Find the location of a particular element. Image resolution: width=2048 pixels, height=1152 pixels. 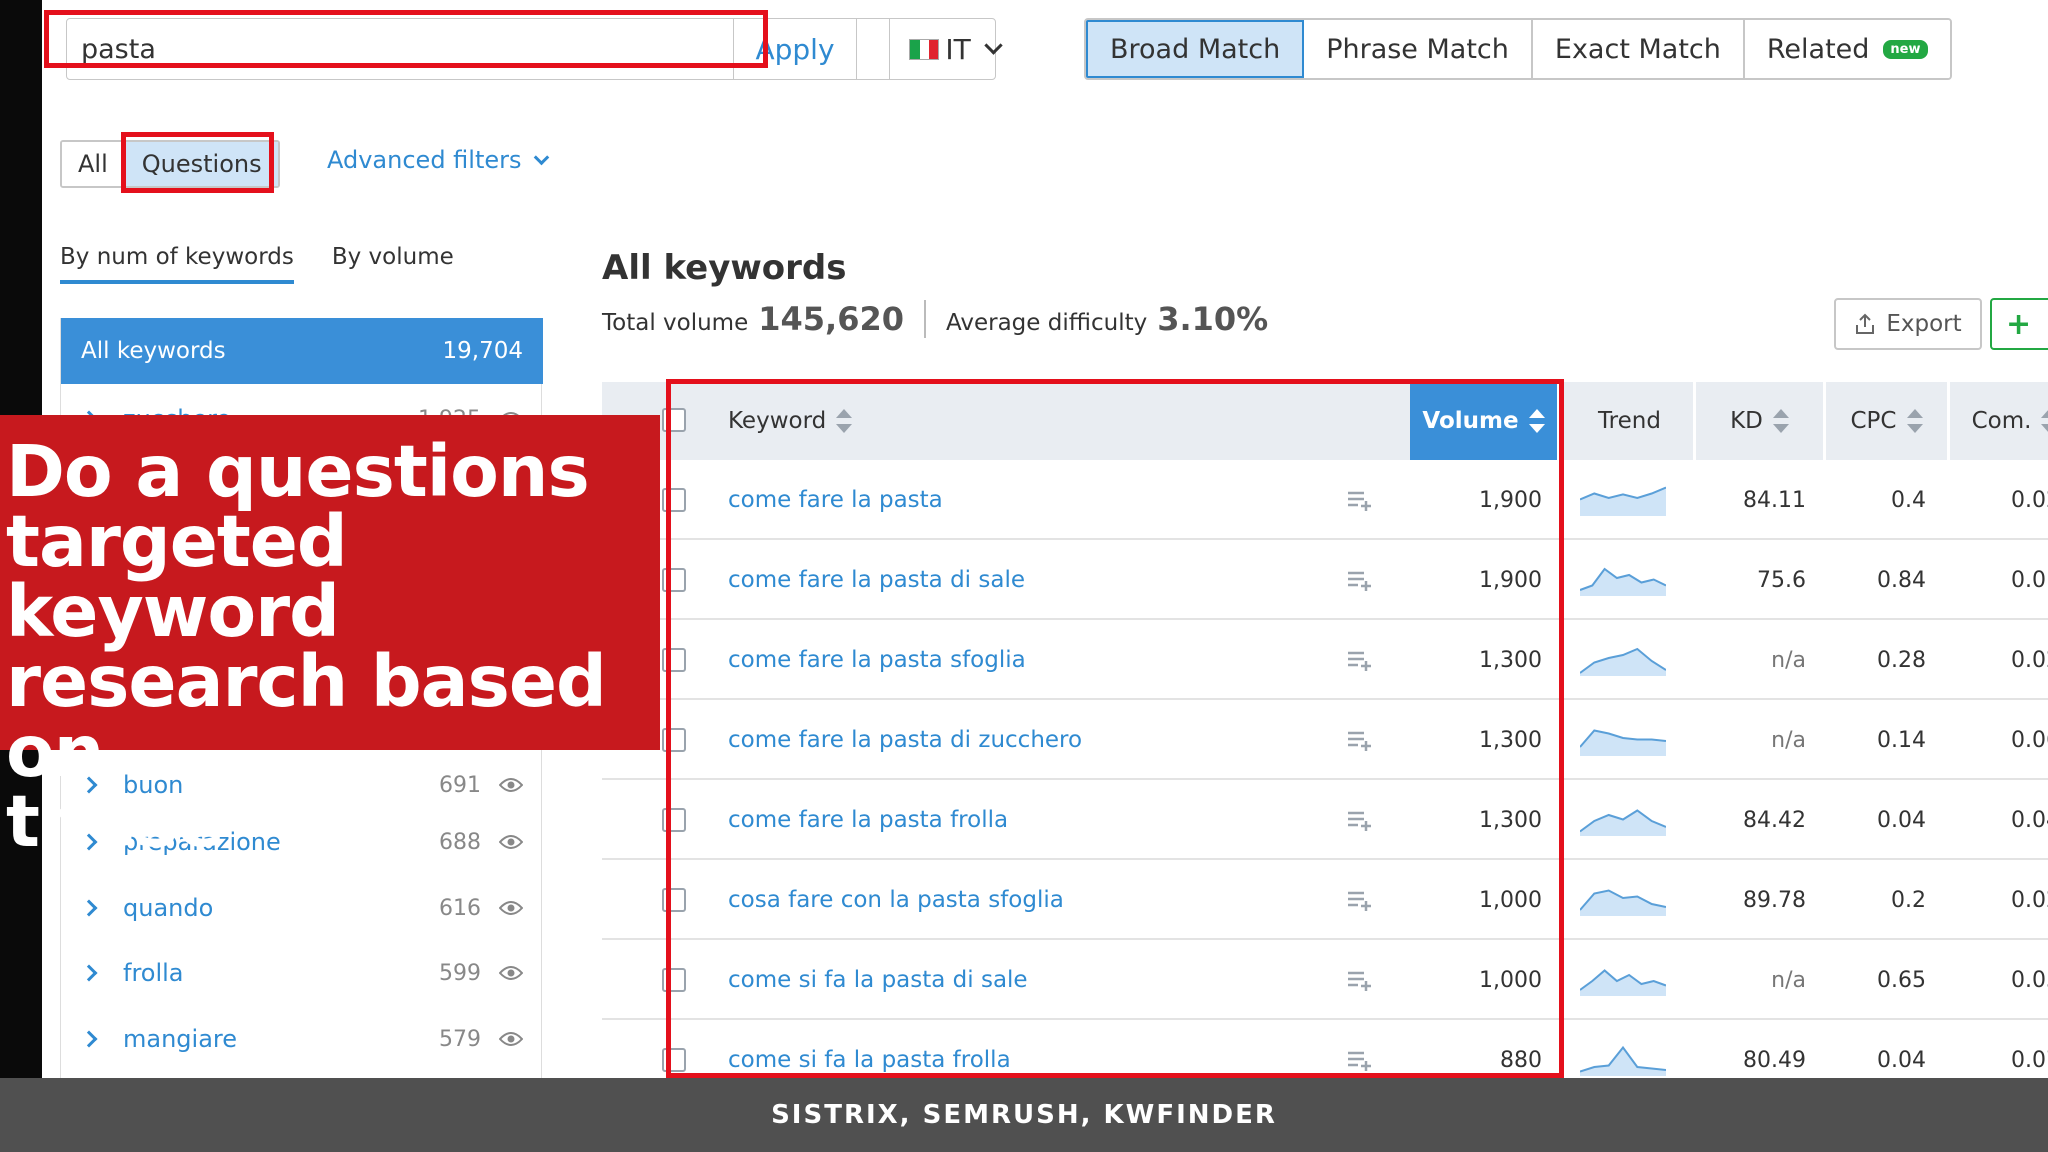

column-header-keyword: Keyword is located at coordinates (1117, 421).